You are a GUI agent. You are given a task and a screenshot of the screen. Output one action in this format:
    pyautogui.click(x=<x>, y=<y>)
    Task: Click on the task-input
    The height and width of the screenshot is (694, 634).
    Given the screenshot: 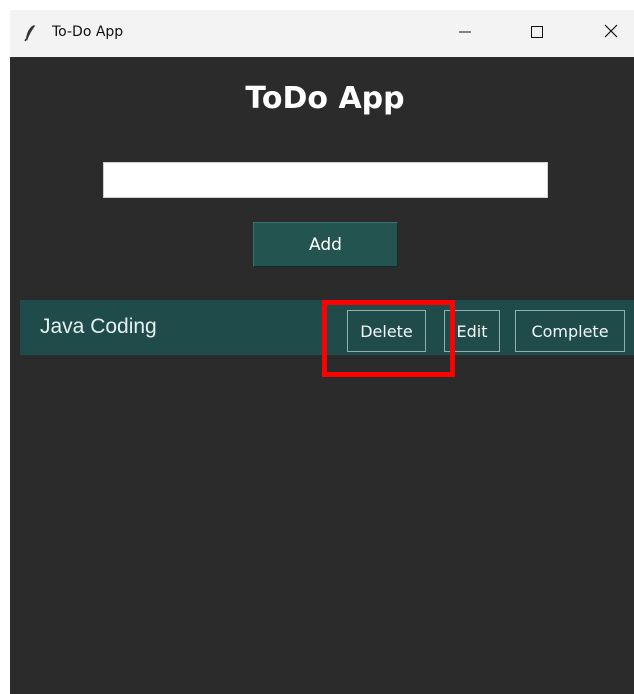 What is the action you would take?
    pyautogui.click(x=325, y=180)
    